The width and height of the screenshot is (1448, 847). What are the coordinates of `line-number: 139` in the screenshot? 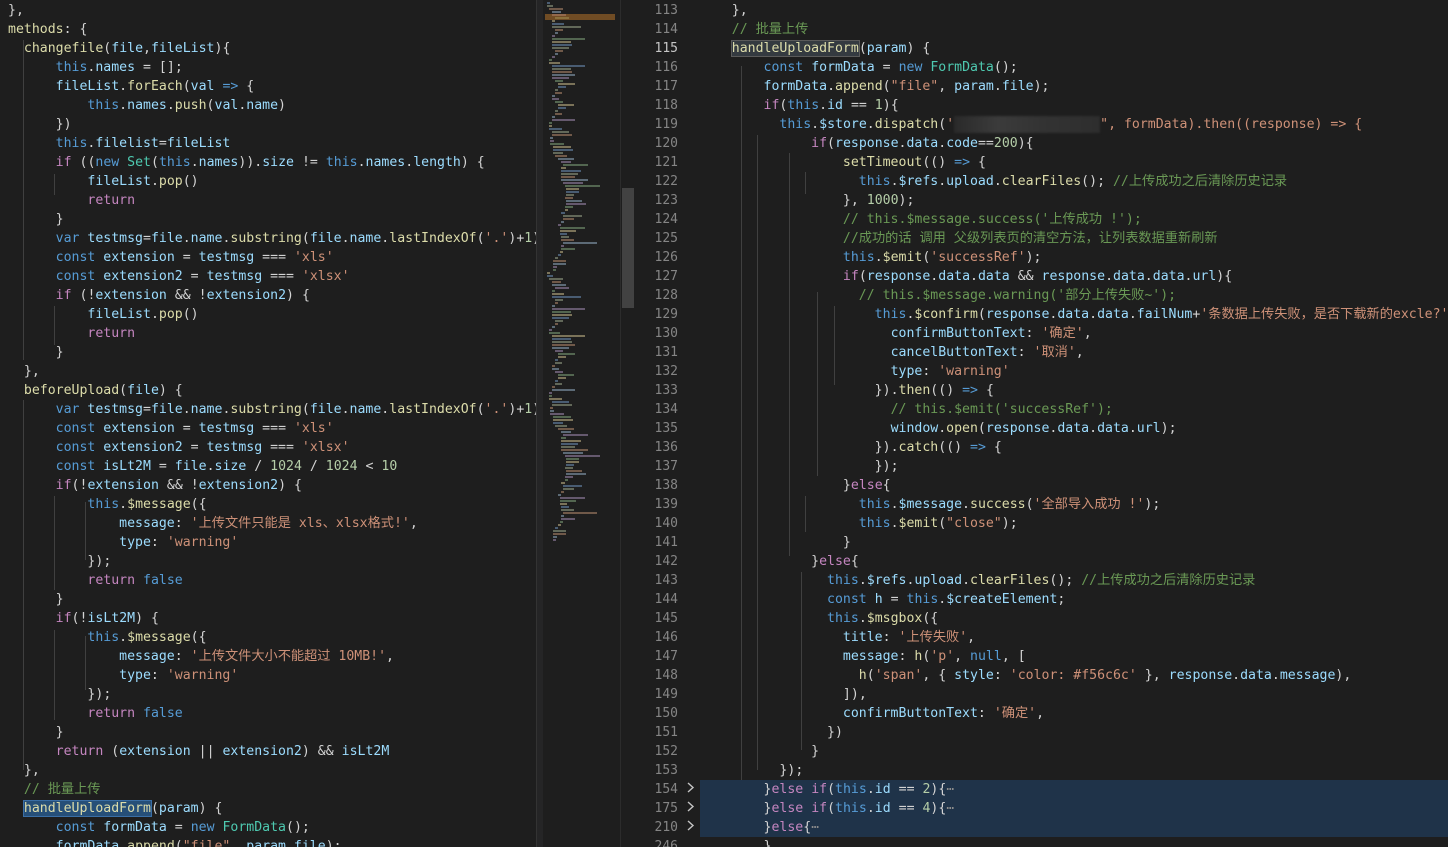 It's located at (666, 504).